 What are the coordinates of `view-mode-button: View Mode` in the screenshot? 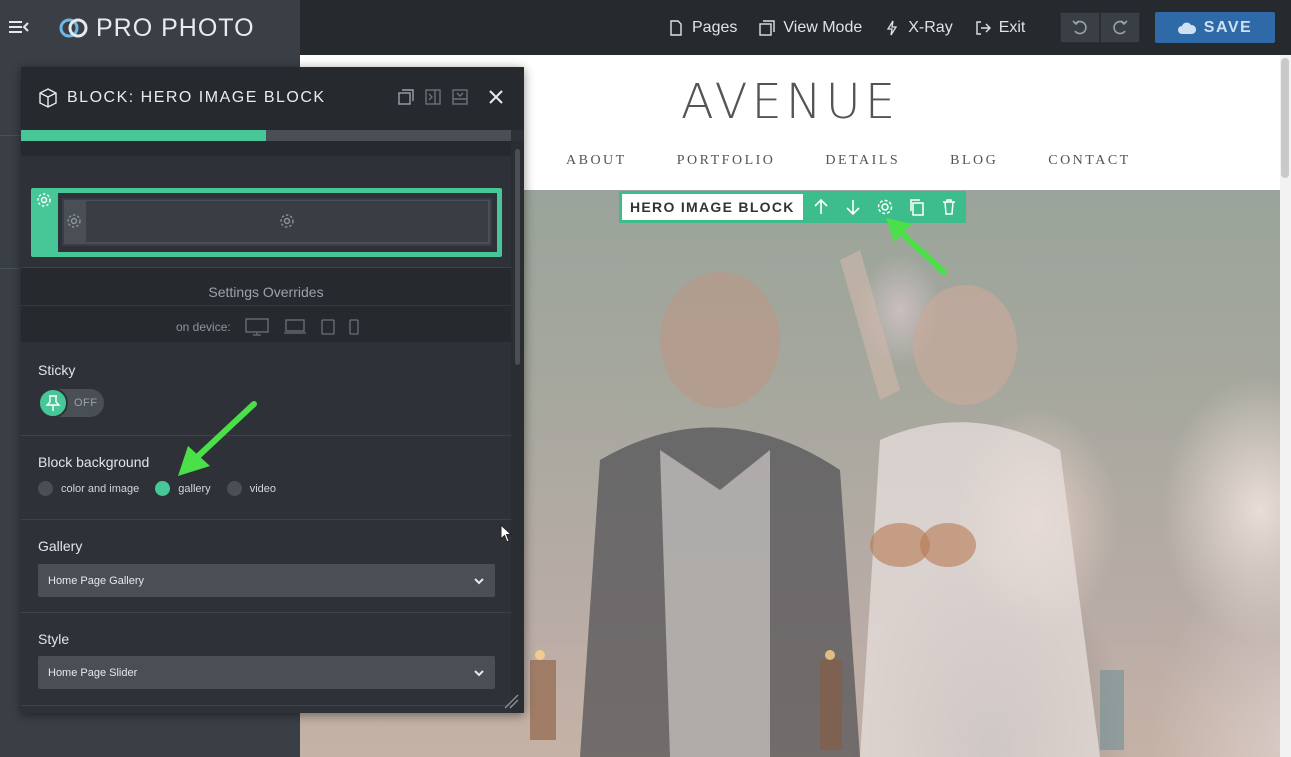 It's located at (810, 28).